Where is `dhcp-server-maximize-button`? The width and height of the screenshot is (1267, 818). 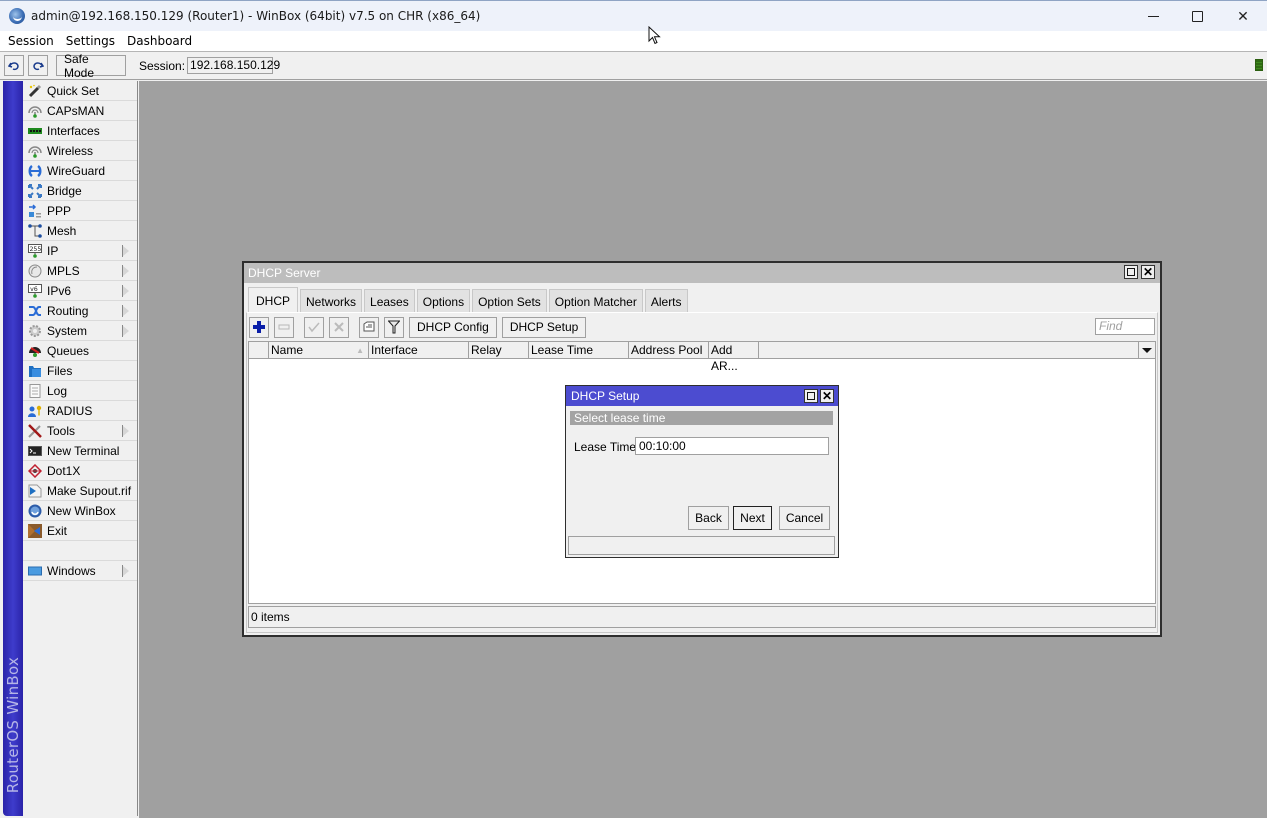
dhcp-server-maximize-button is located at coordinates (1131, 272).